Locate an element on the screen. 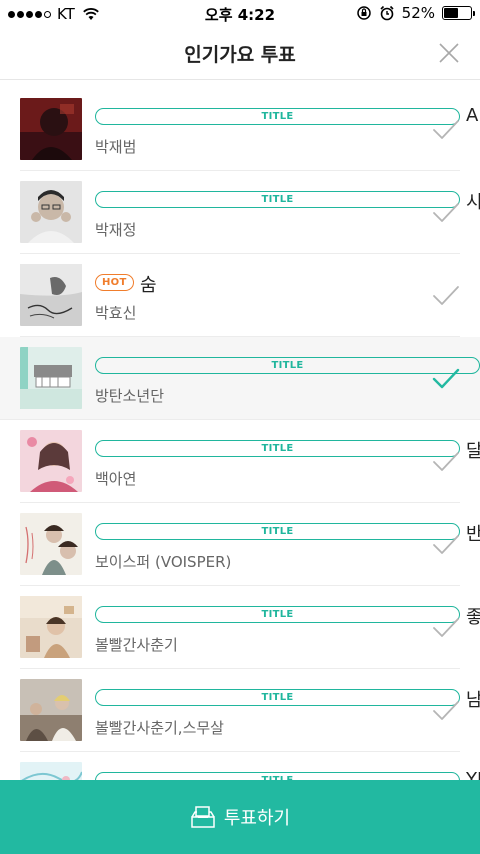 The width and height of the screenshot is (480, 854). song-artist: 볼빨간사춘기,스무살 is located at coordinates (159, 728).